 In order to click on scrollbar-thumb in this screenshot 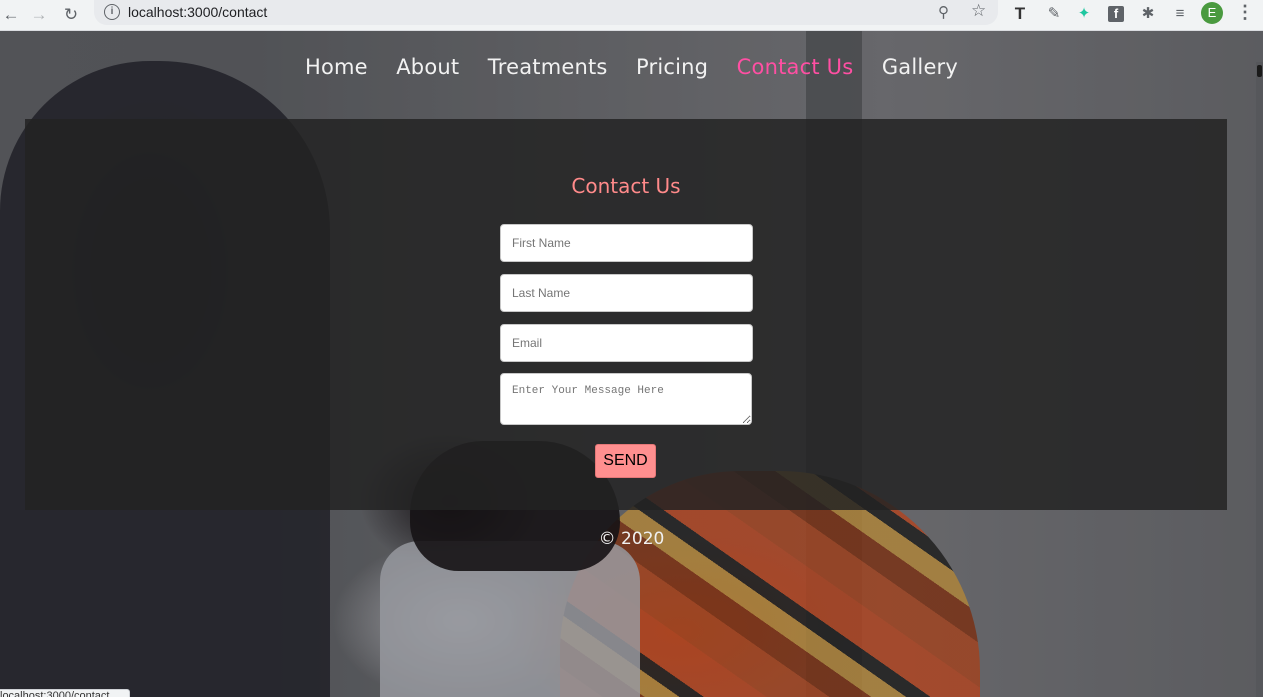, I will do `click(1259, 71)`.